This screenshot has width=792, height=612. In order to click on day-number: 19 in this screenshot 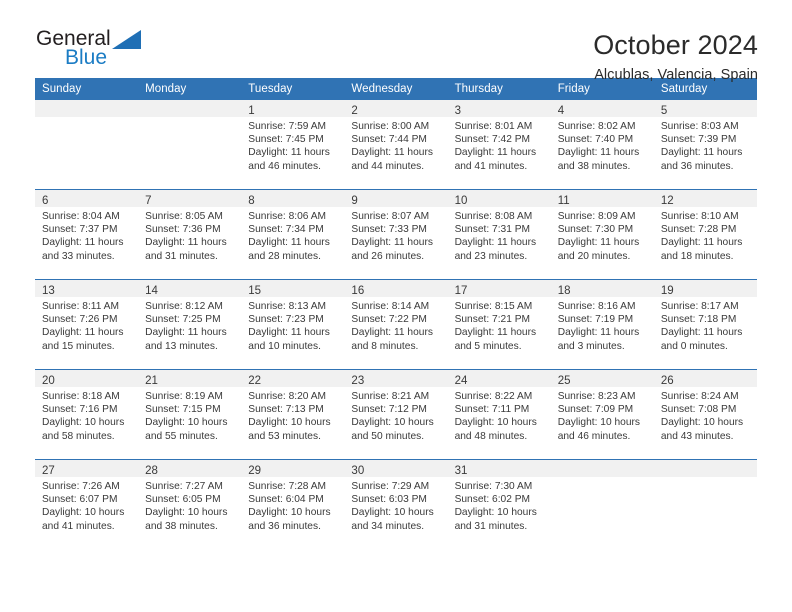, I will do `click(667, 291)`.